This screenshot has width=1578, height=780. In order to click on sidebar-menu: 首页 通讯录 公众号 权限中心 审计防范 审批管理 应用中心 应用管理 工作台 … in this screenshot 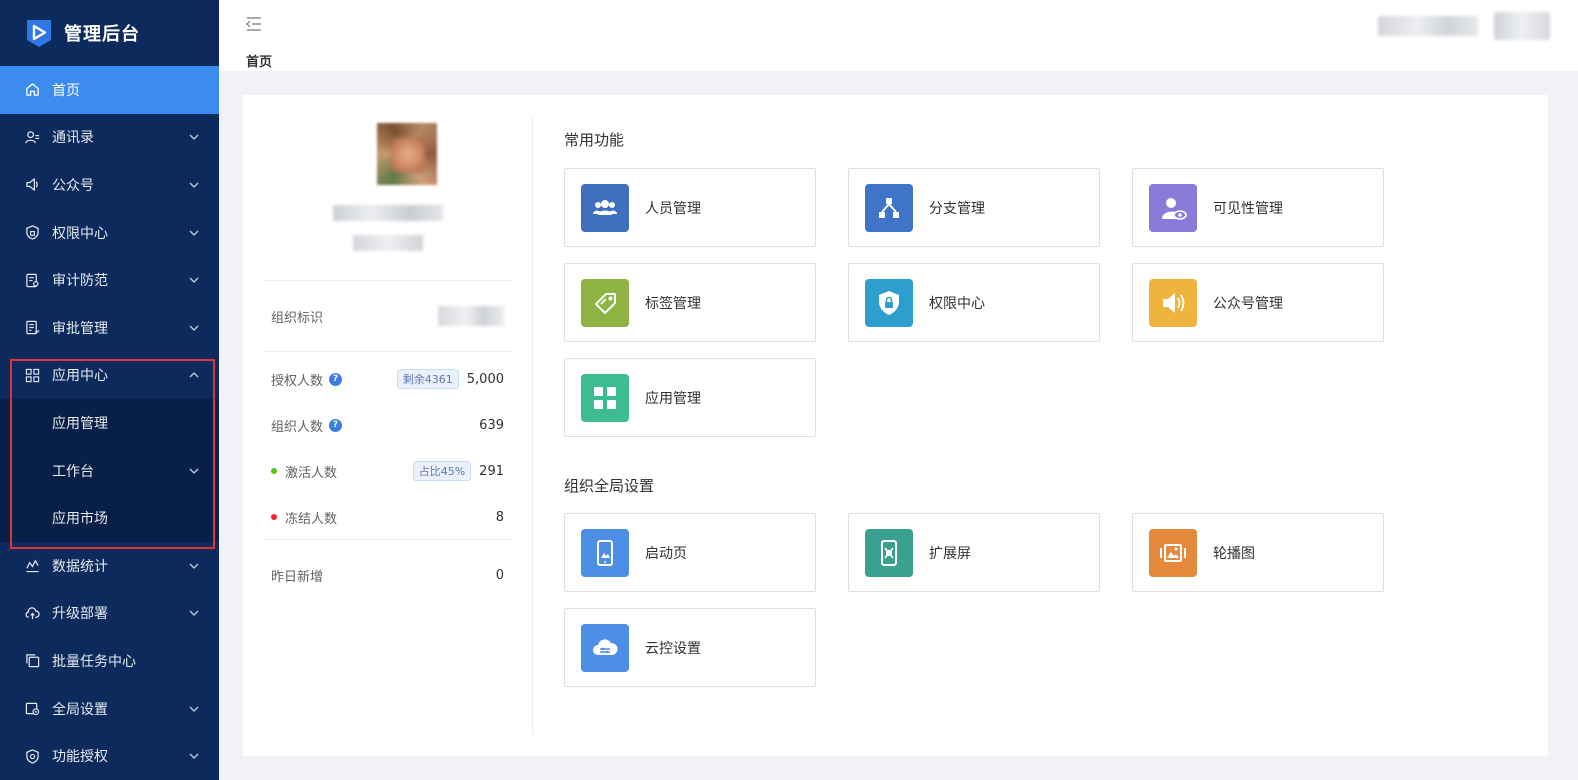, I will do `click(109, 423)`.